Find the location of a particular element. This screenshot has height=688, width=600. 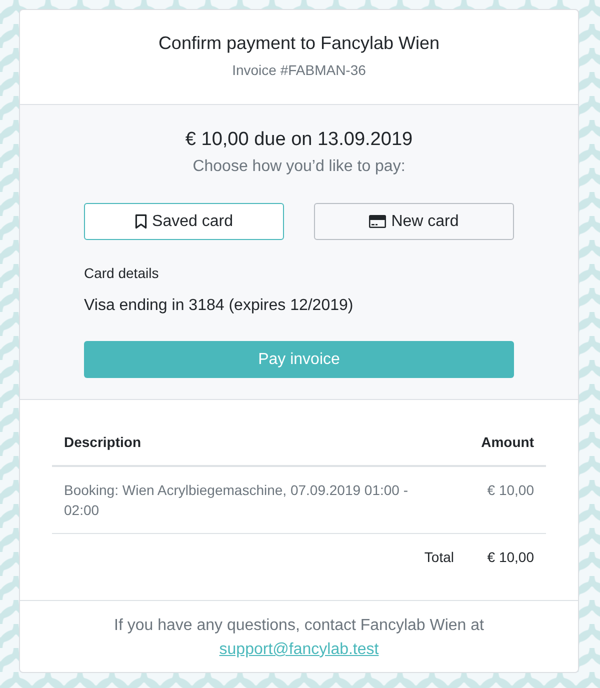

column-header: Description is located at coordinates (259, 443).